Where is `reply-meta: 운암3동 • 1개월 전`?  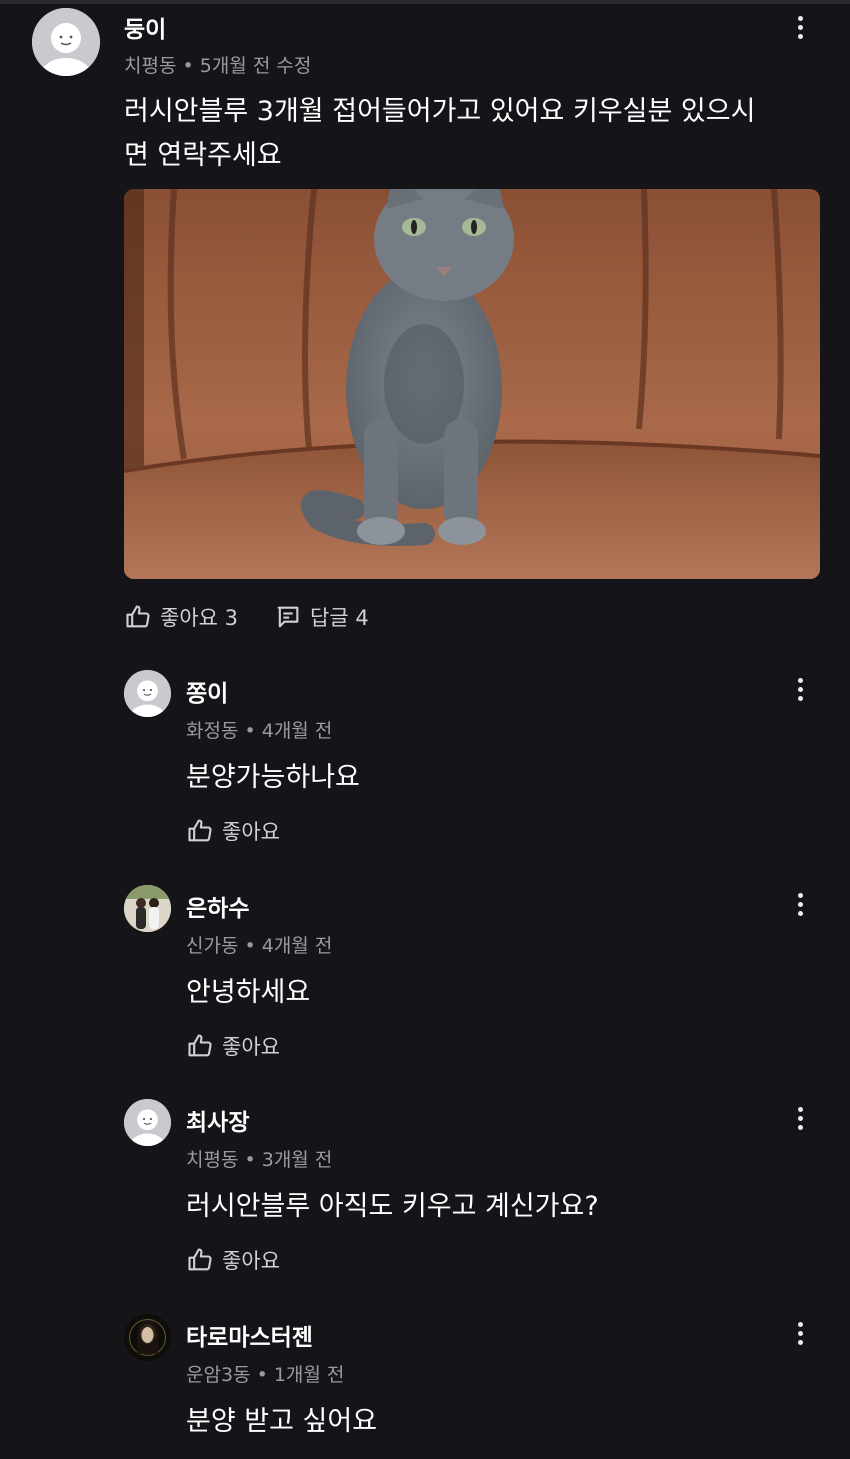
reply-meta: 운암3동 • 1개월 전 is located at coordinates (265, 1375).